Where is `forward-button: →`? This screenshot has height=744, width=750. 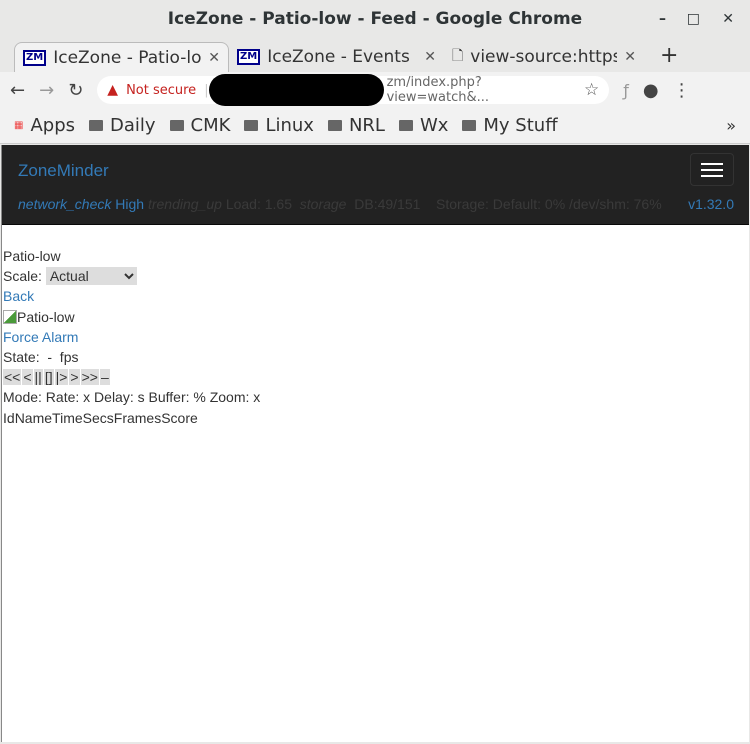 forward-button: → is located at coordinates (46, 90).